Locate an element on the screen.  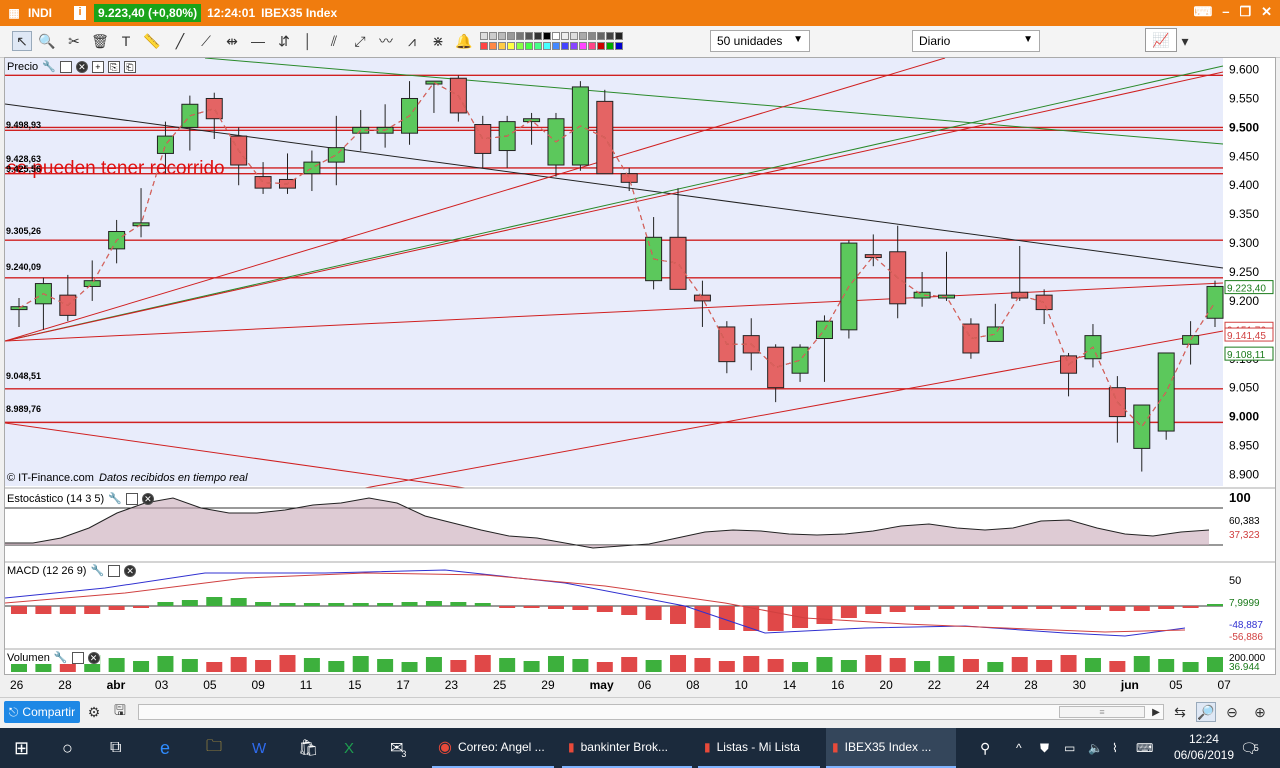
settings-icon: ⚙ is located at coordinates (94, 712).